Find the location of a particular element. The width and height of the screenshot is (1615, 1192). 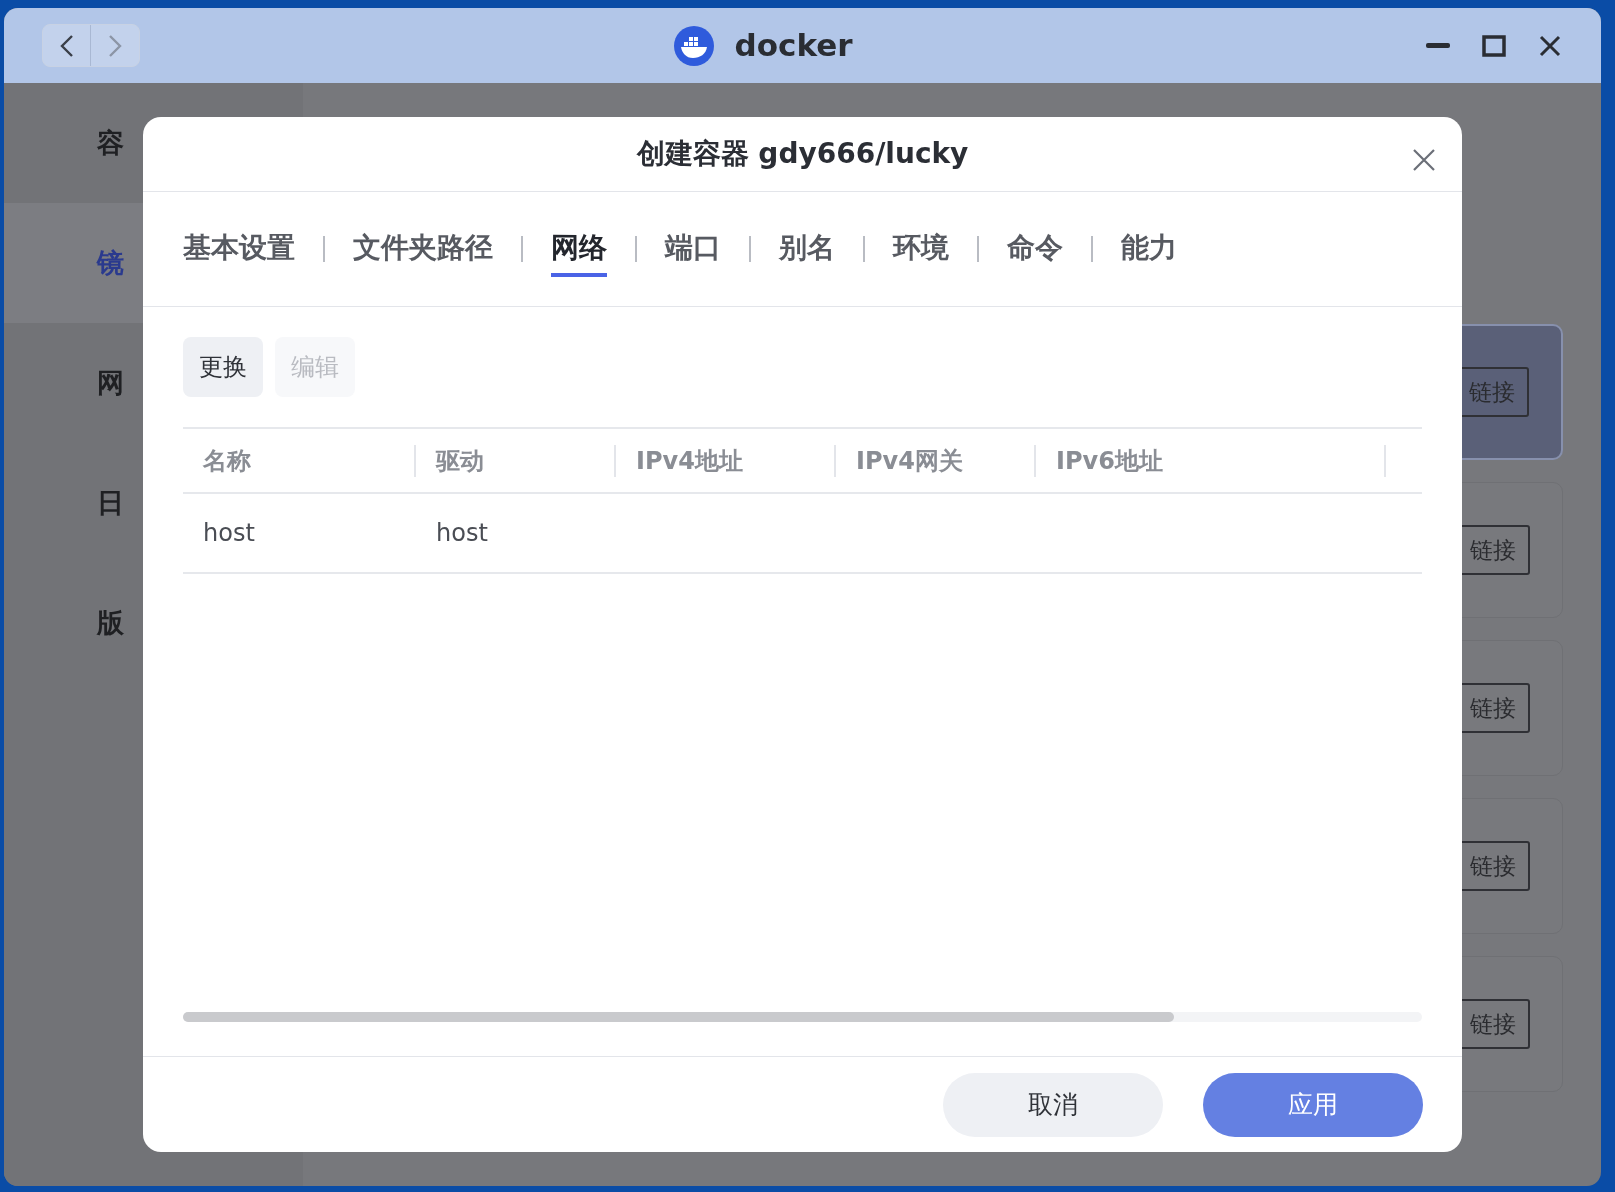

column-header: IPv6地址 is located at coordinates (1109, 461).